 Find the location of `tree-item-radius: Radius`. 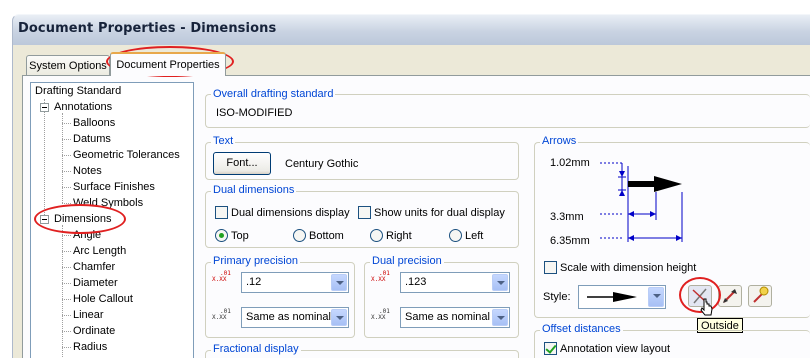

tree-item-radius: Radius is located at coordinates (90, 347).